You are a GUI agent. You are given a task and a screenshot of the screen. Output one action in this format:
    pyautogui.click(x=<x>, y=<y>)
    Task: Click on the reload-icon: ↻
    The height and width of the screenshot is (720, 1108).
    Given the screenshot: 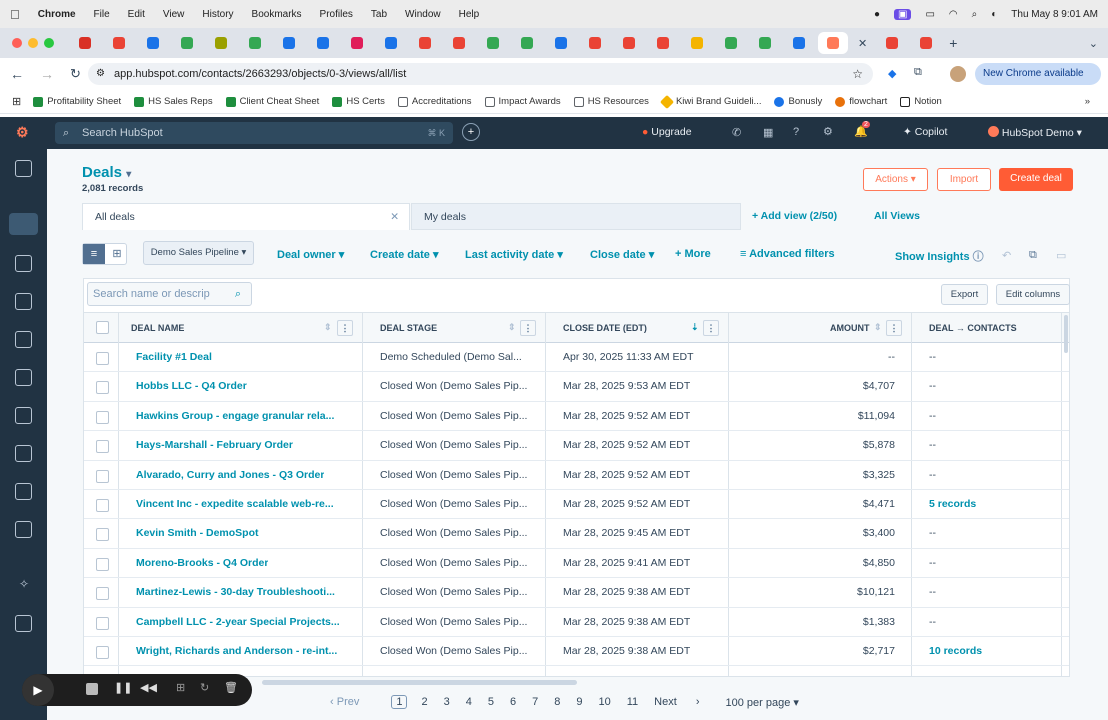 What is the action you would take?
    pyautogui.click(x=75, y=74)
    